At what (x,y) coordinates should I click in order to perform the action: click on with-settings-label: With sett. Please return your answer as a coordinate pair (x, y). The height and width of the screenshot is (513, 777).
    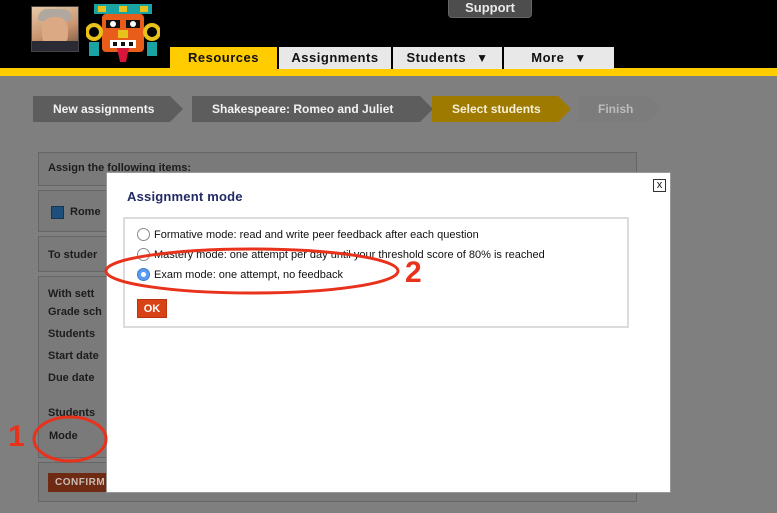
    Looking at the image, I should click on (71, 294).